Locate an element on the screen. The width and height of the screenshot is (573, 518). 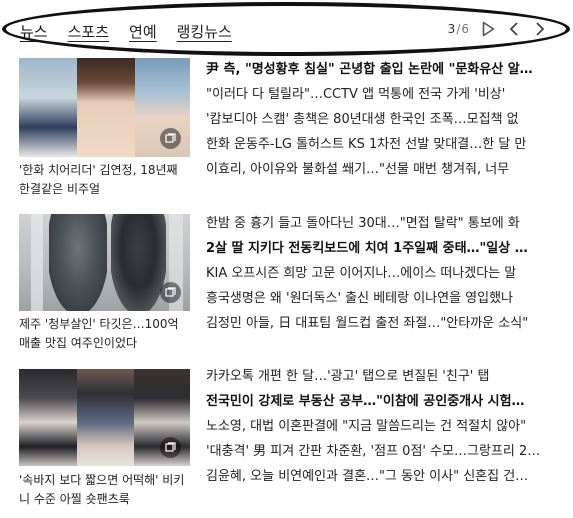
play-icon is located at coordinates (488, 29).